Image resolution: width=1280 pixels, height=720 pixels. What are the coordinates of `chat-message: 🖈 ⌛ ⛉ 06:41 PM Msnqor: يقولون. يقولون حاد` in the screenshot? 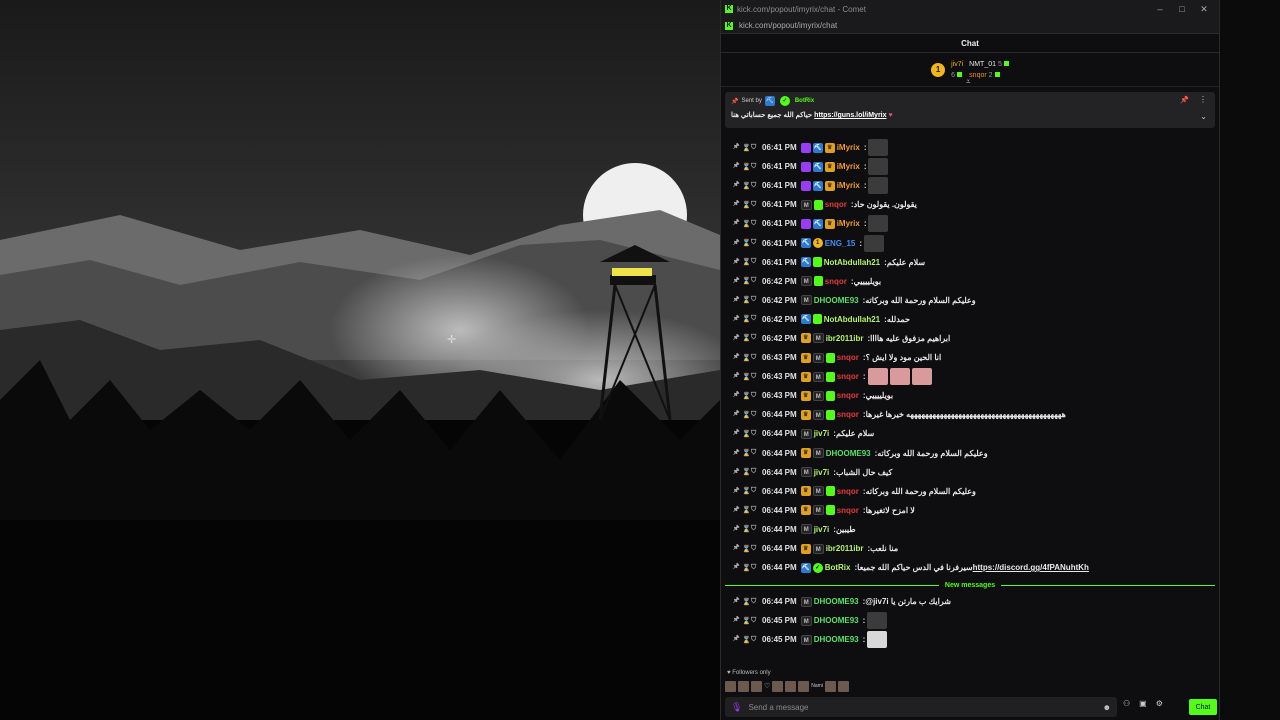 It's located at (970, 204).